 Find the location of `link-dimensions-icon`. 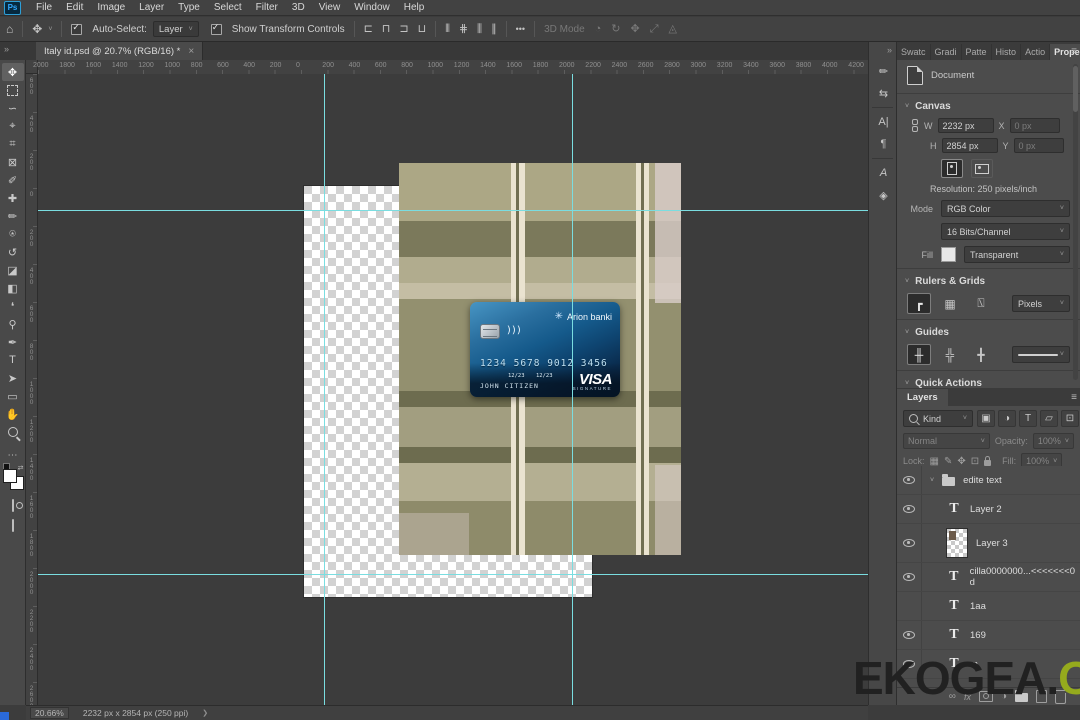

link-dimensions-icon is located at coordinates (915, 125).